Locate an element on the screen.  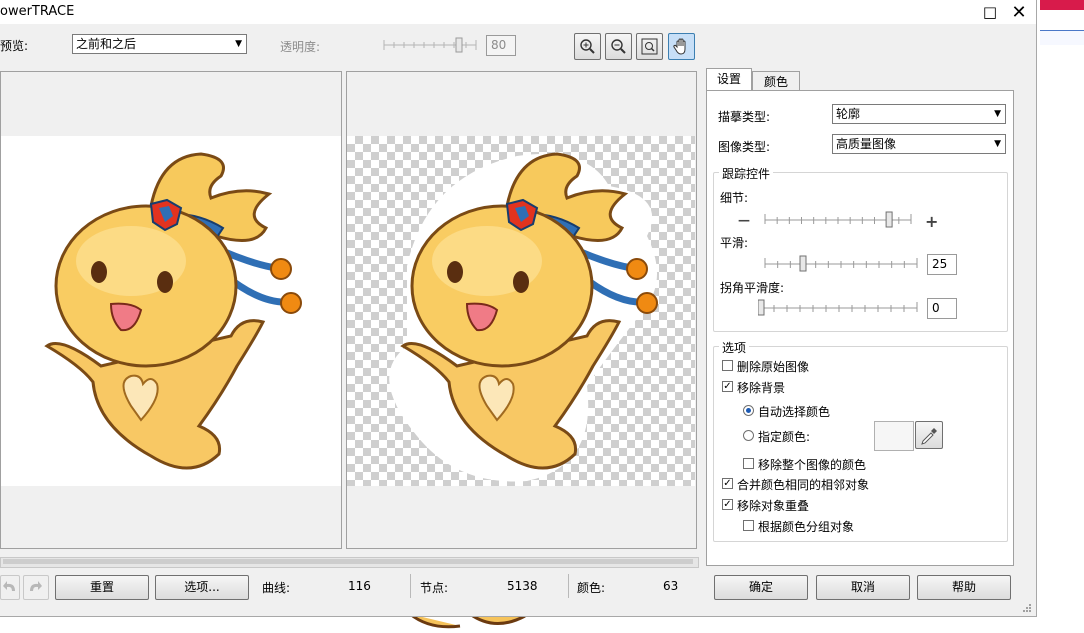
help-button: 帮助 is located at coordinates (964, 587).